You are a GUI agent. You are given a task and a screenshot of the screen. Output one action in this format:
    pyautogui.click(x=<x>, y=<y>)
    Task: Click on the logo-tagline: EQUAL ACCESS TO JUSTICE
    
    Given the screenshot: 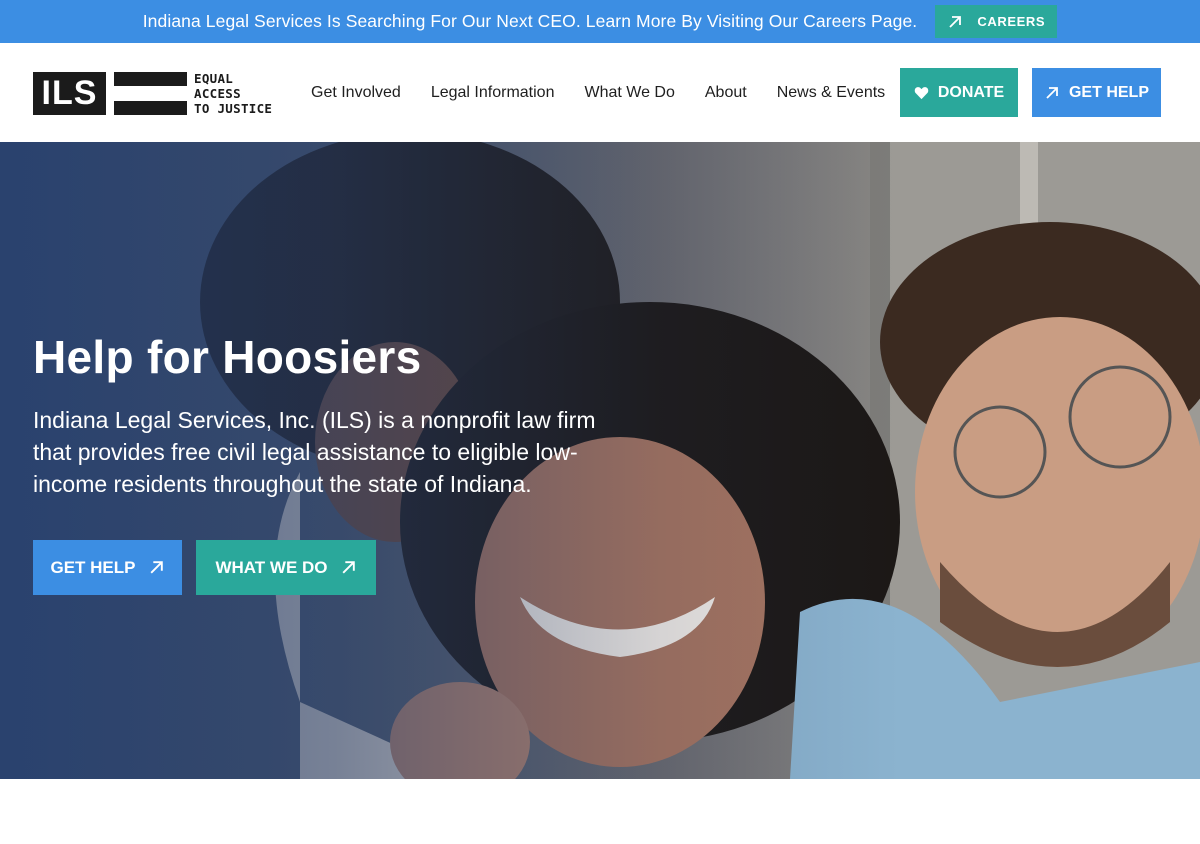 What is the action you would take?
    pyautogui.click(x=233, y=93)
    